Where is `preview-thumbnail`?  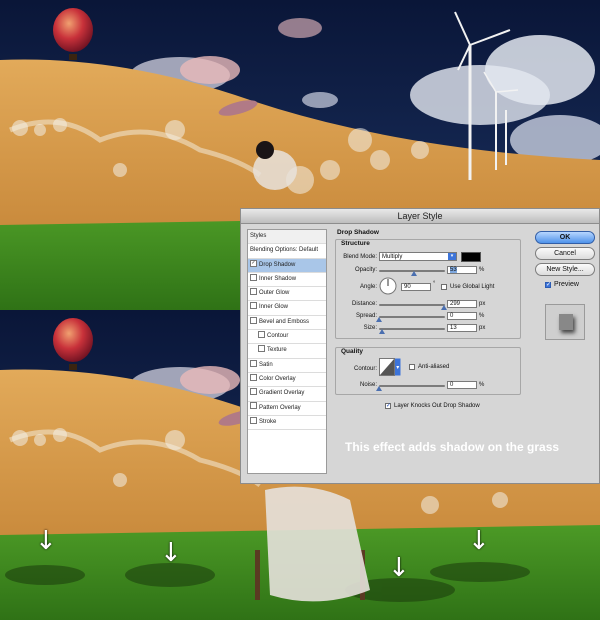 preview-thumbnail is located at coordinates (565, 322).